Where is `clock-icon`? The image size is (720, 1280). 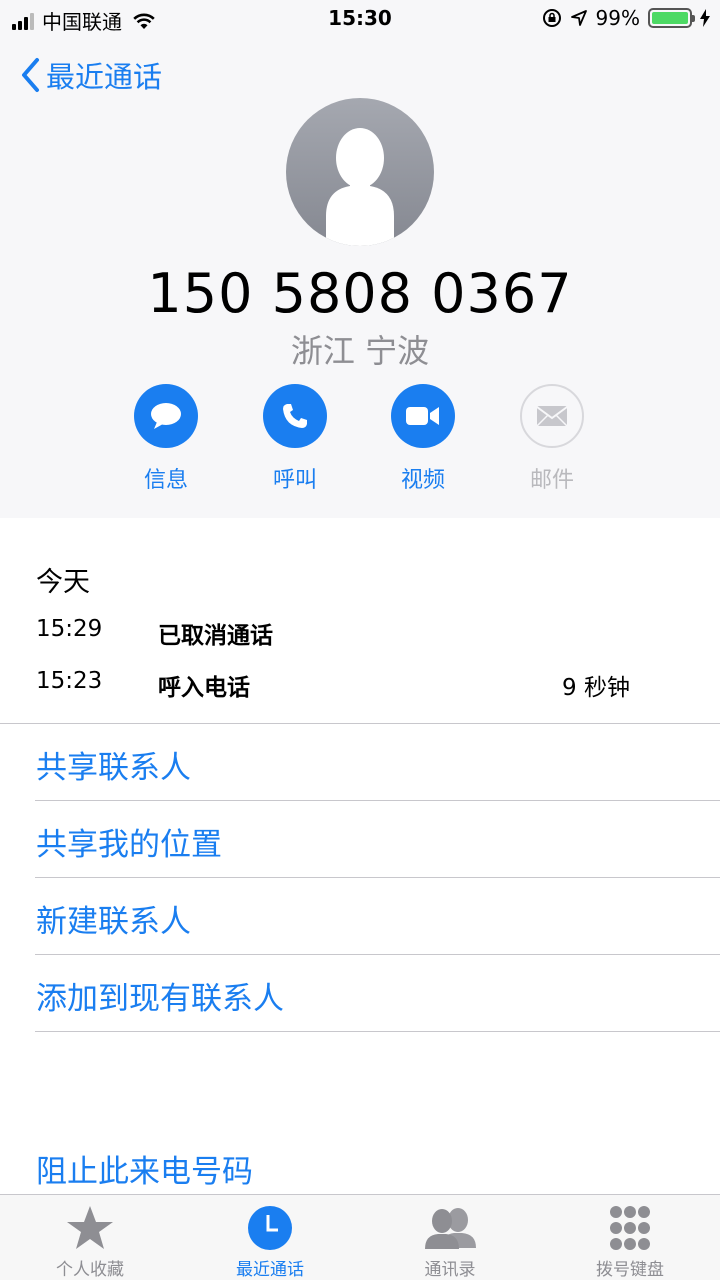
clock-icon is located at coordinates (270, 1228).